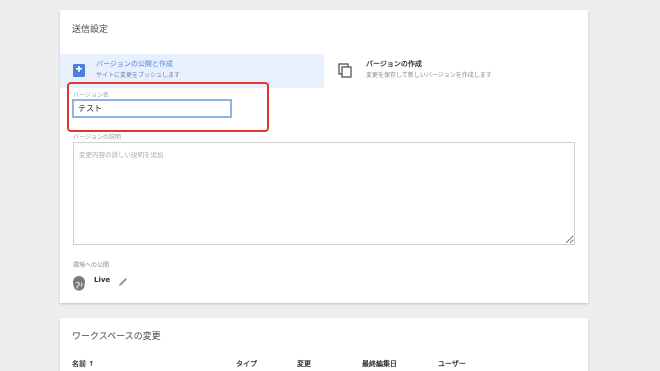  Describe the element at coordinates (91, 95) in the screenshot. I see `version-name-label: バージョン名` at that location.